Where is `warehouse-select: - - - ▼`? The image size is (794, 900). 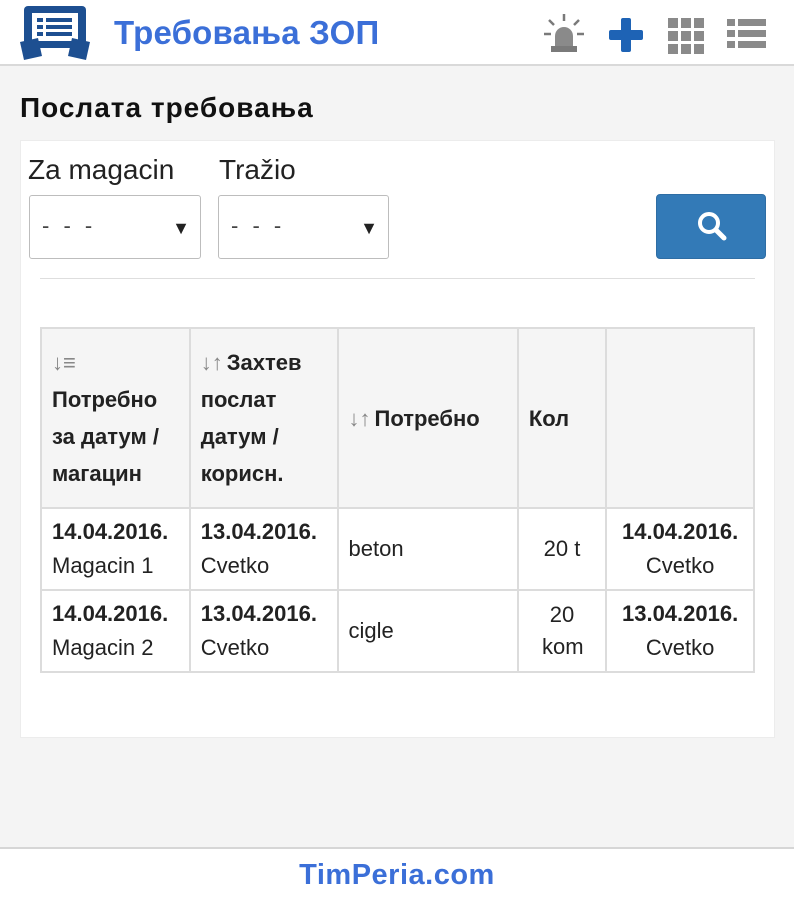
warehouse-select: - - - ▼ is located at coordinates (115, 227).